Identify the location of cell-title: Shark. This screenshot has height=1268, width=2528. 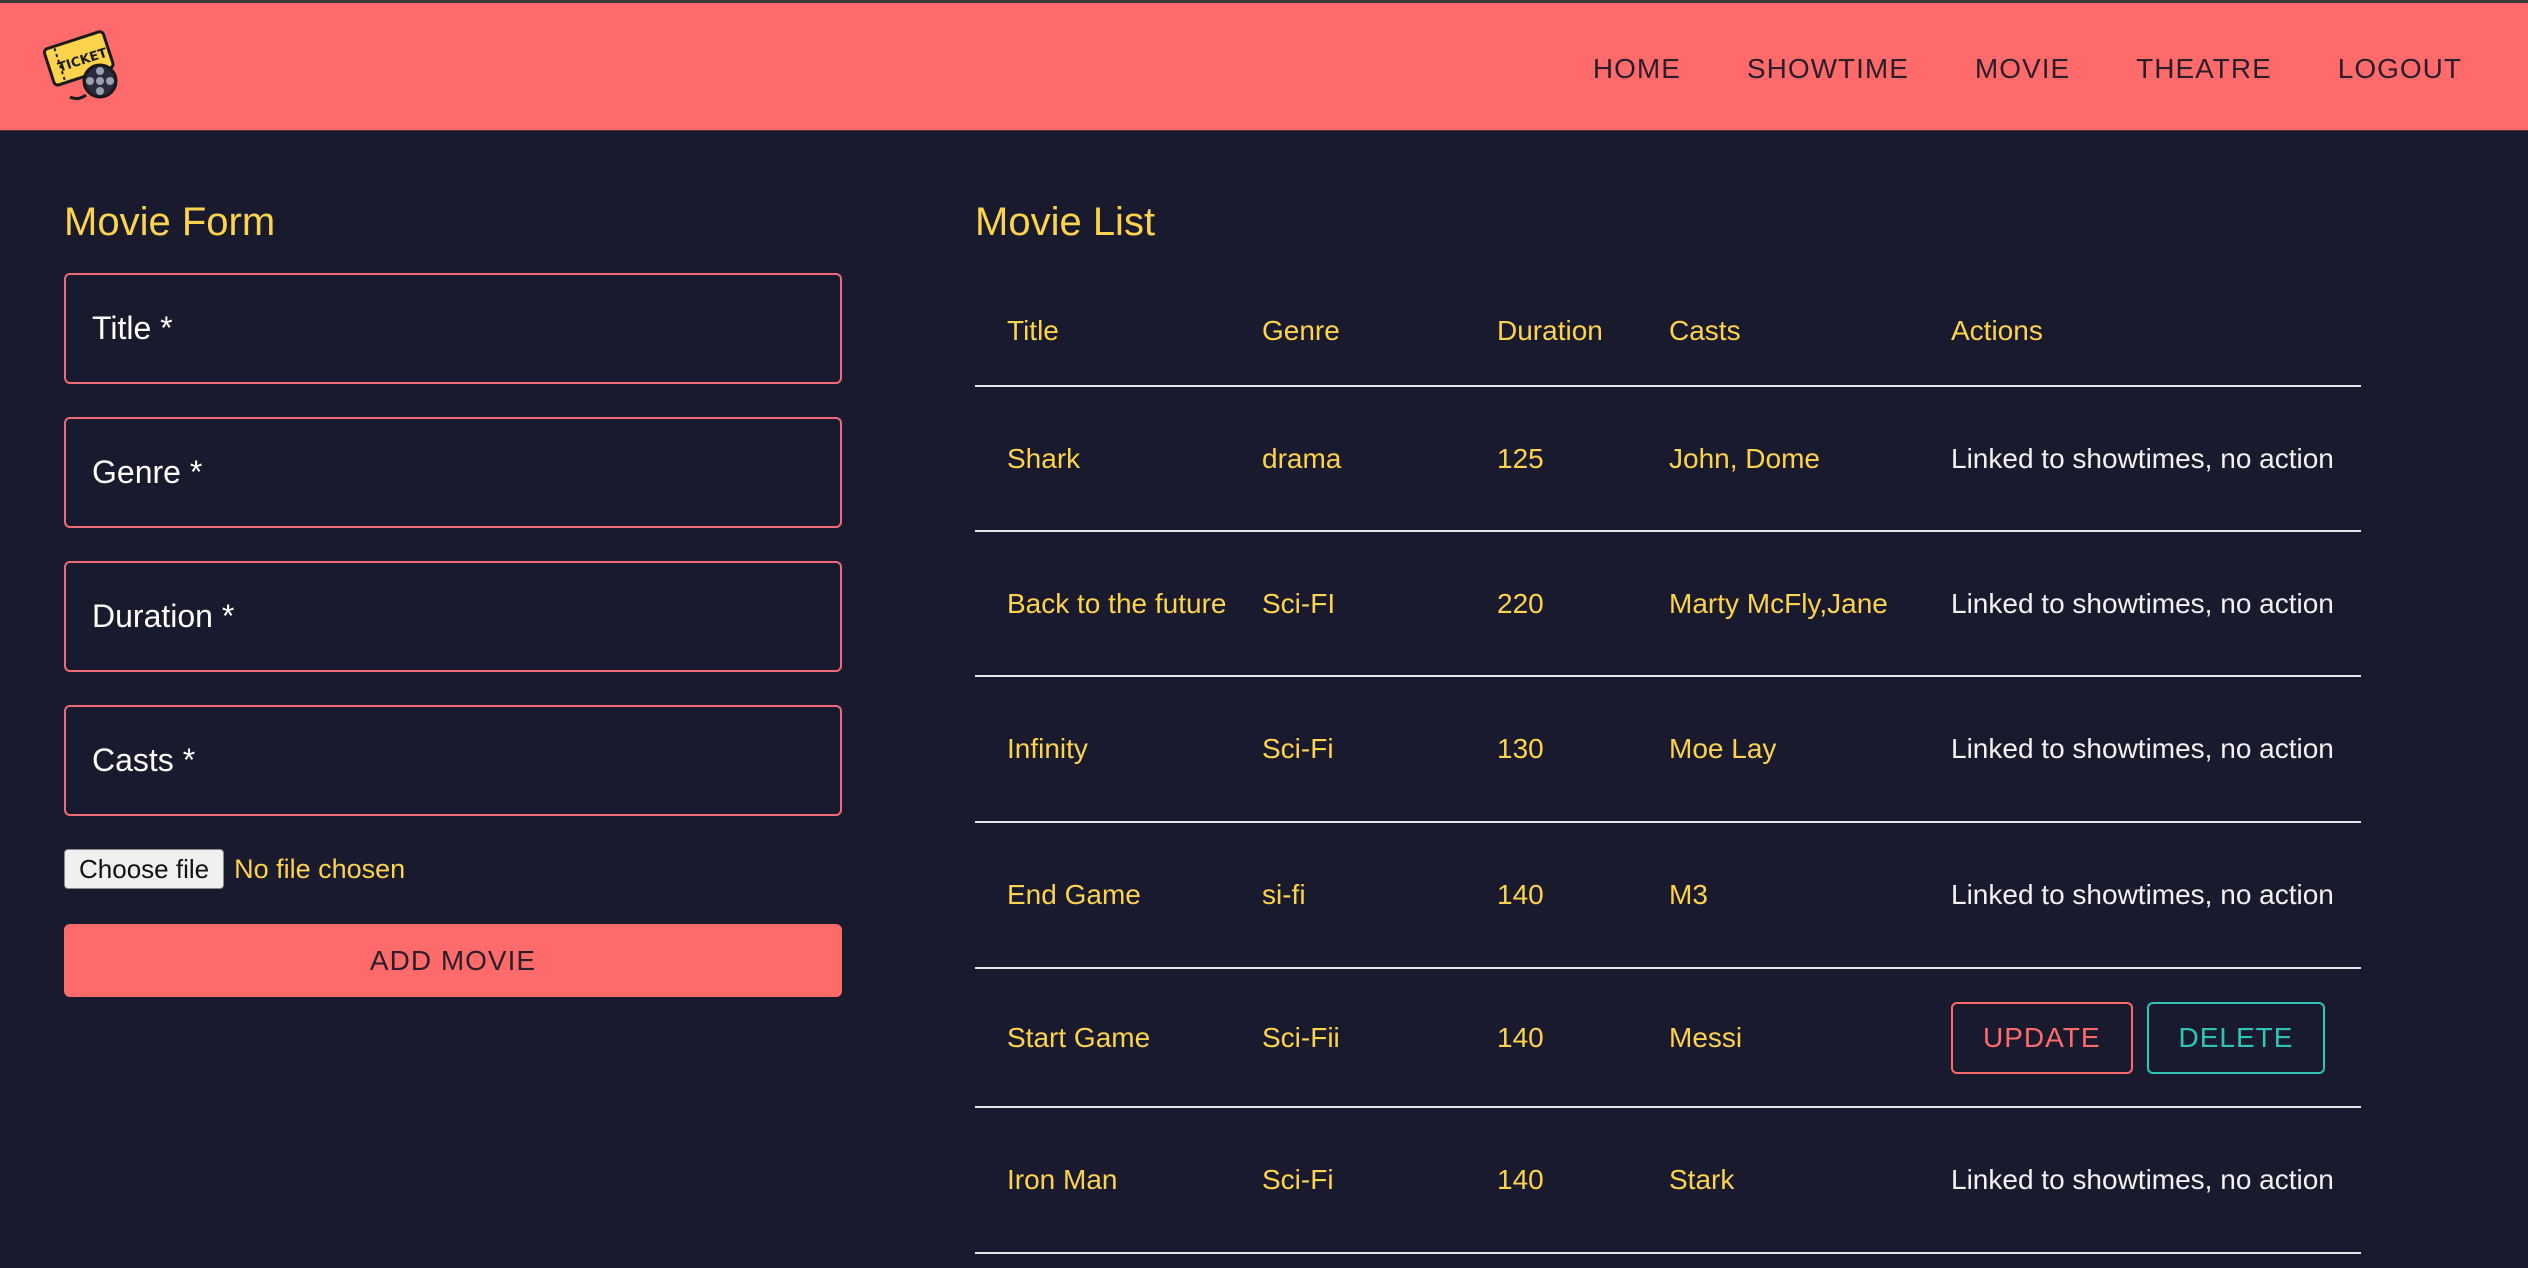
(1102, 459).